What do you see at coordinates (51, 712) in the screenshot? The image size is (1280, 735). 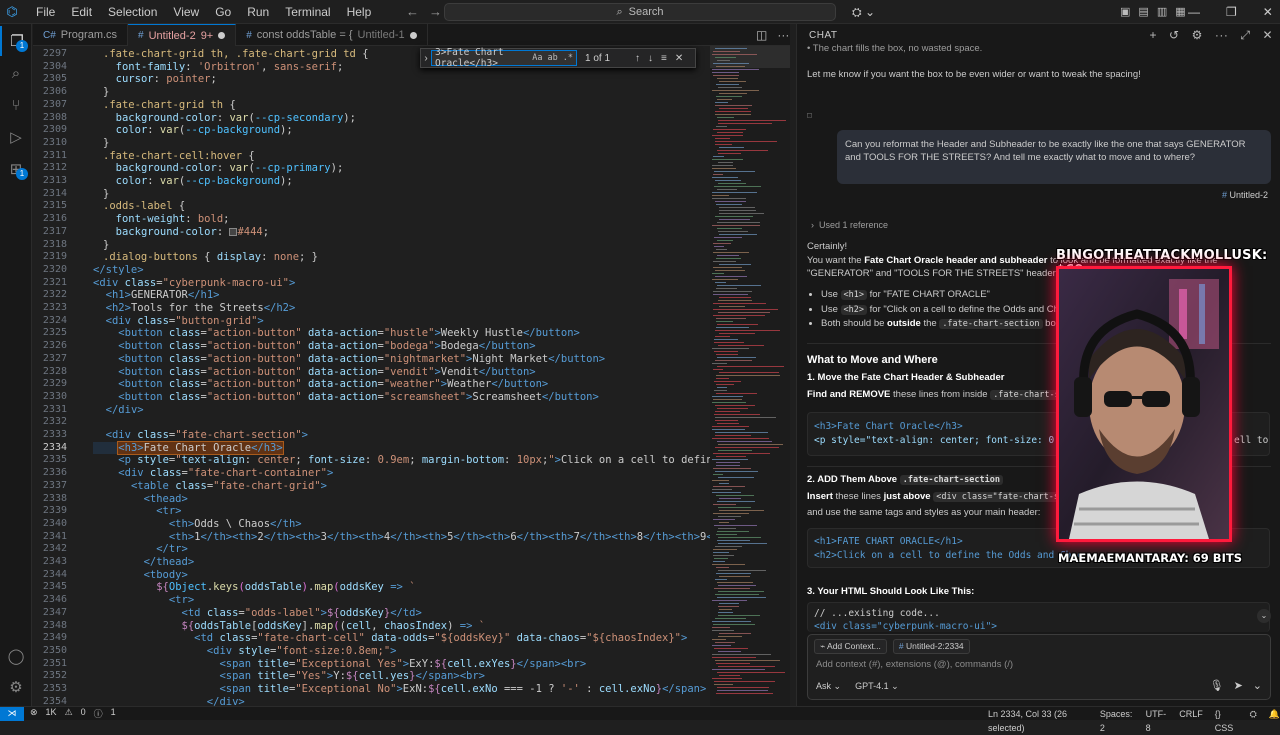 I see `error-count: 1K` at bounding box center [51, 712].